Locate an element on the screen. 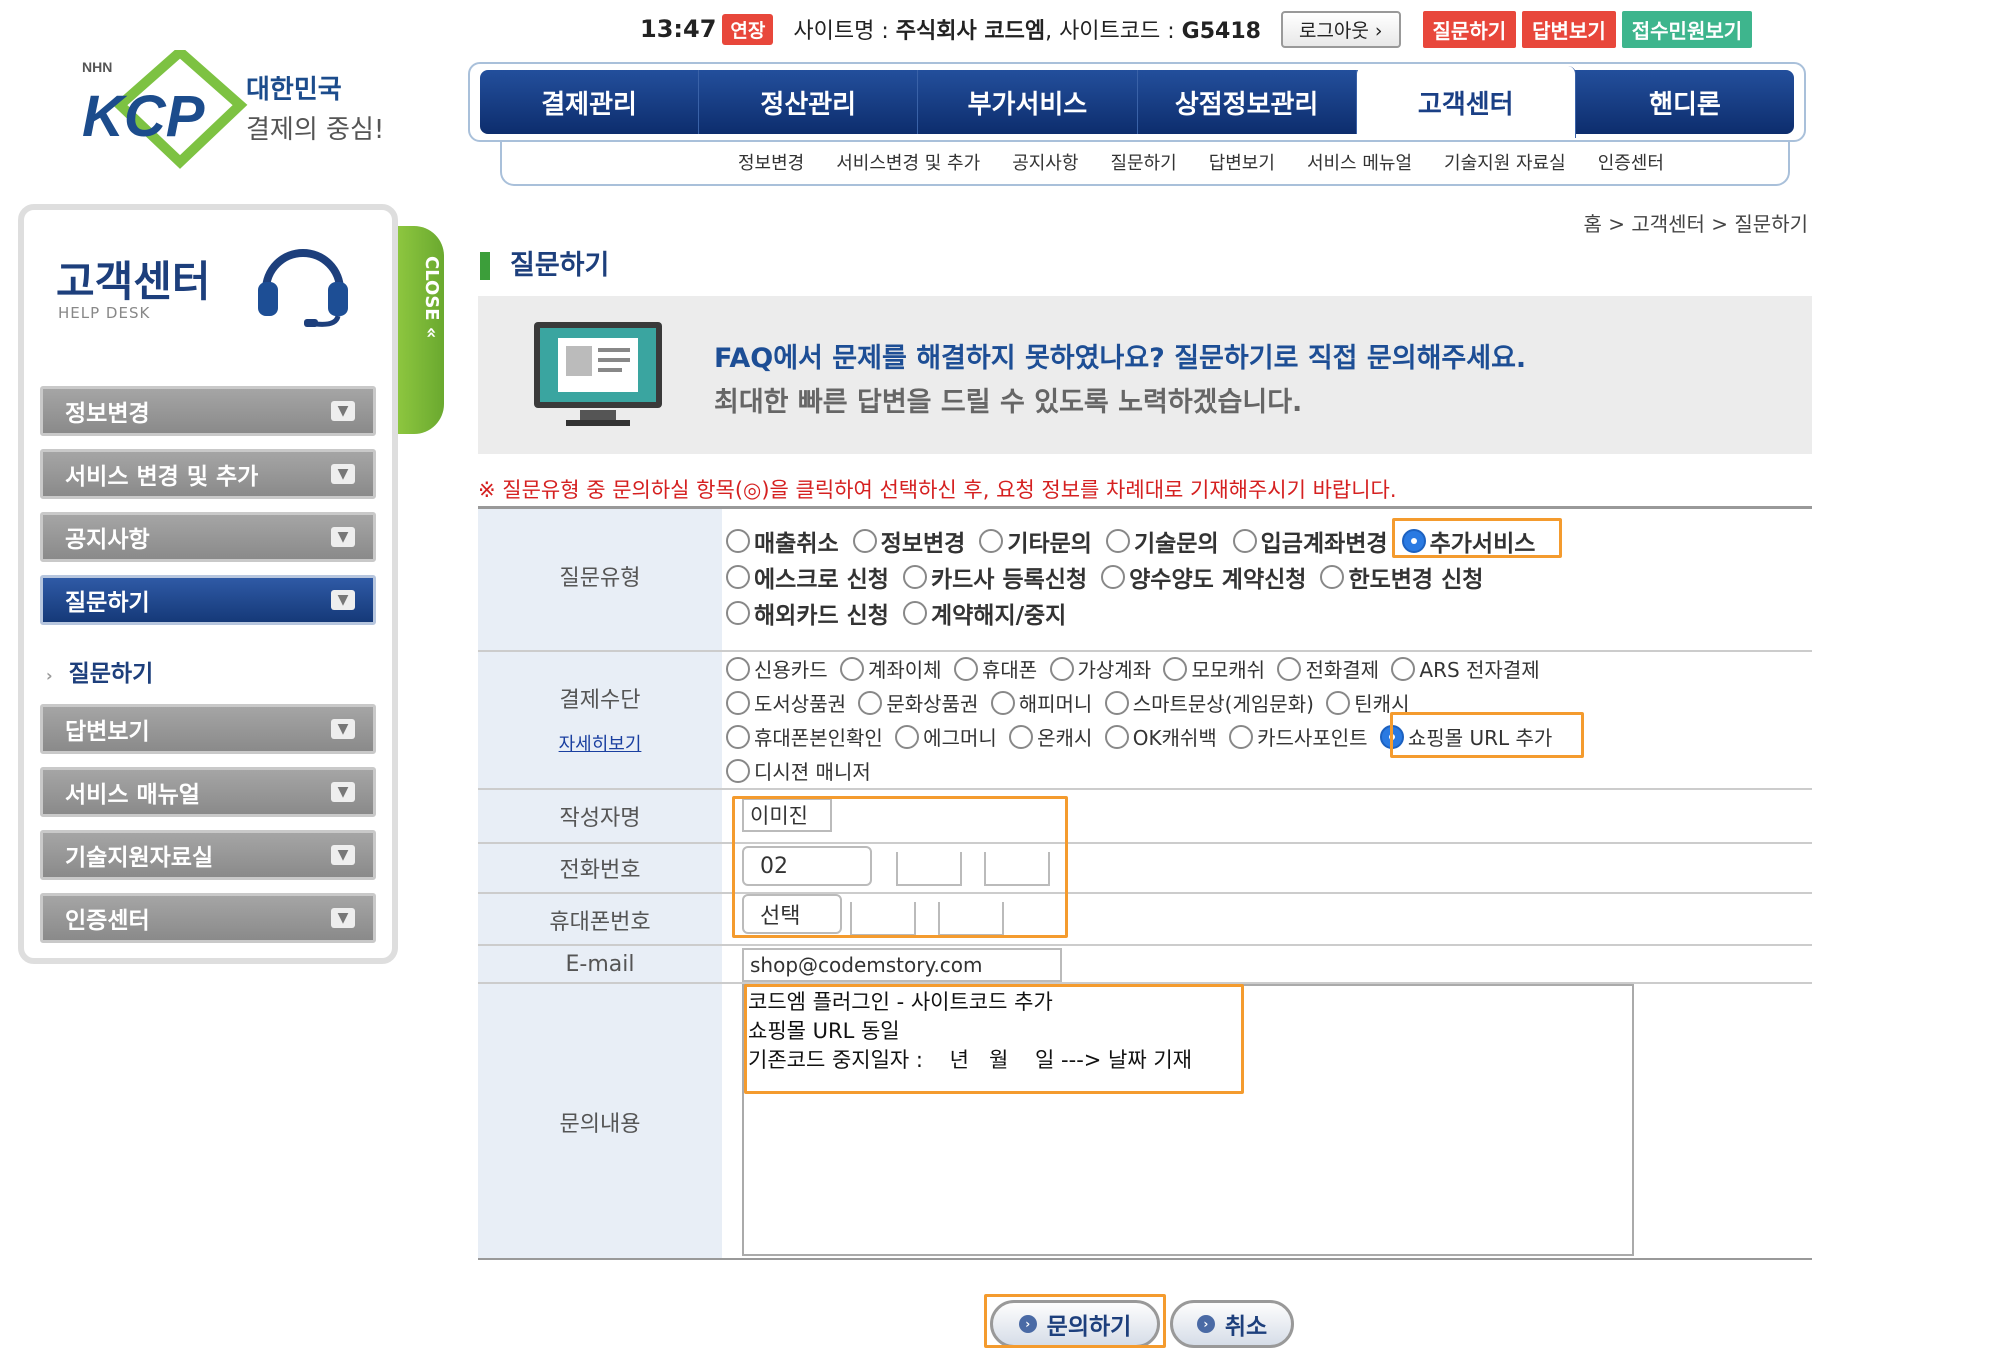 Image resolution: width=1996 pixels, height=1348 pixels. top-complaint-button: 접수민원보기 is located at coordinates (1687, 29).